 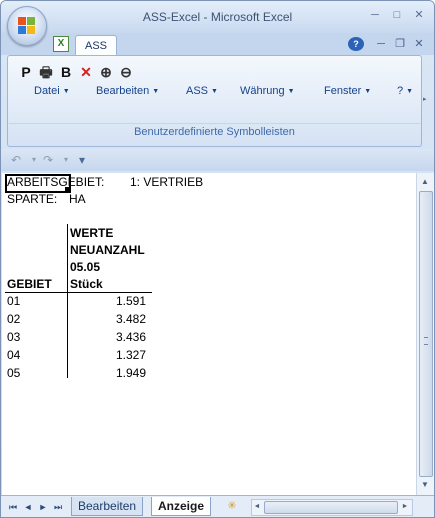 I want to click on horizontal-scrollbar: ◄ ►, so click(x=332, y=507).